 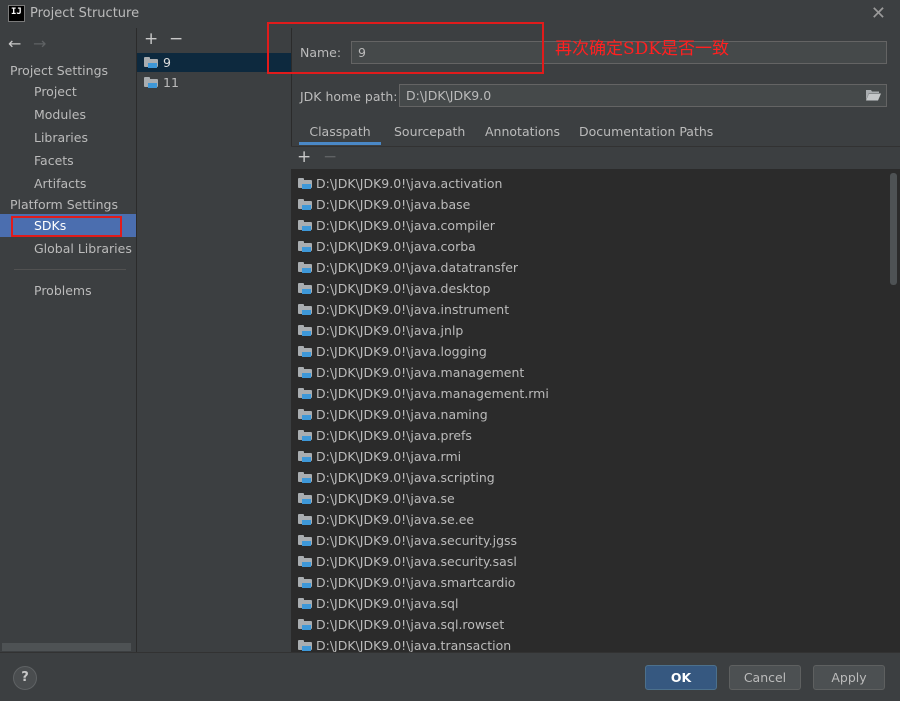 I want to click on classpath-row: D:\JDK\JDK9.0!\java.scripting, so click(x=590, y=477).